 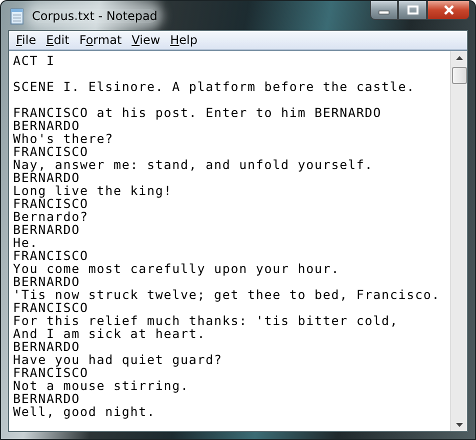 I want to click on menu-item: Edit, so click(x=59, y=40).